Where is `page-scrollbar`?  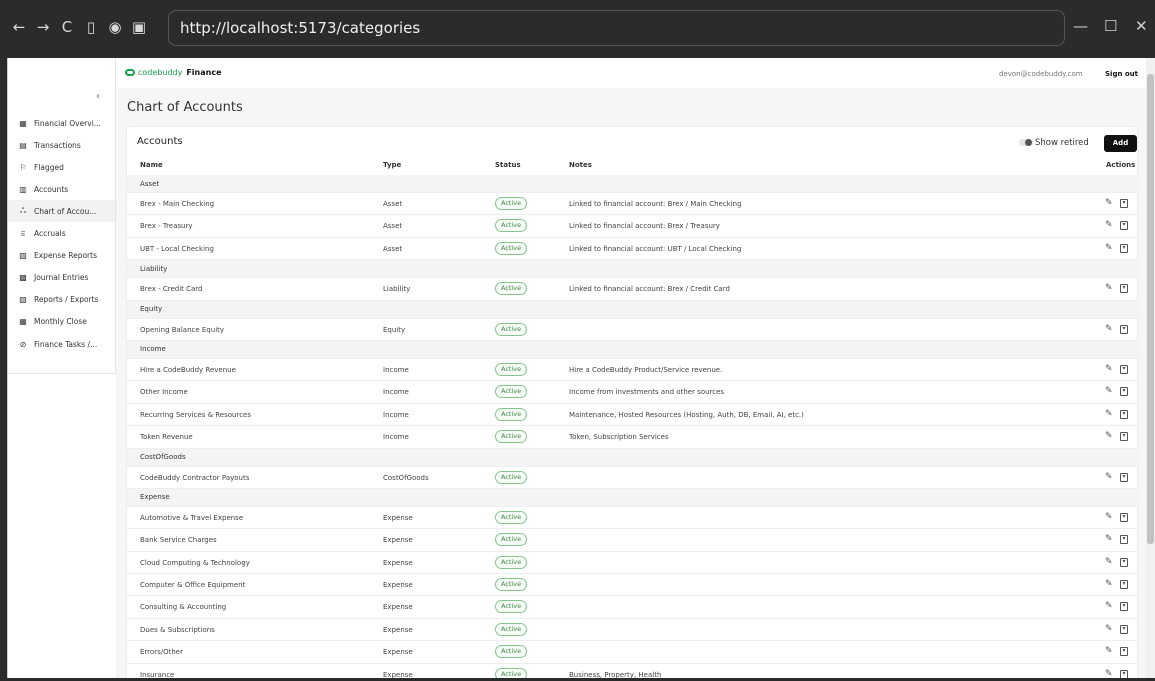
page-scrollbar is located at coordinates (1150, 368).